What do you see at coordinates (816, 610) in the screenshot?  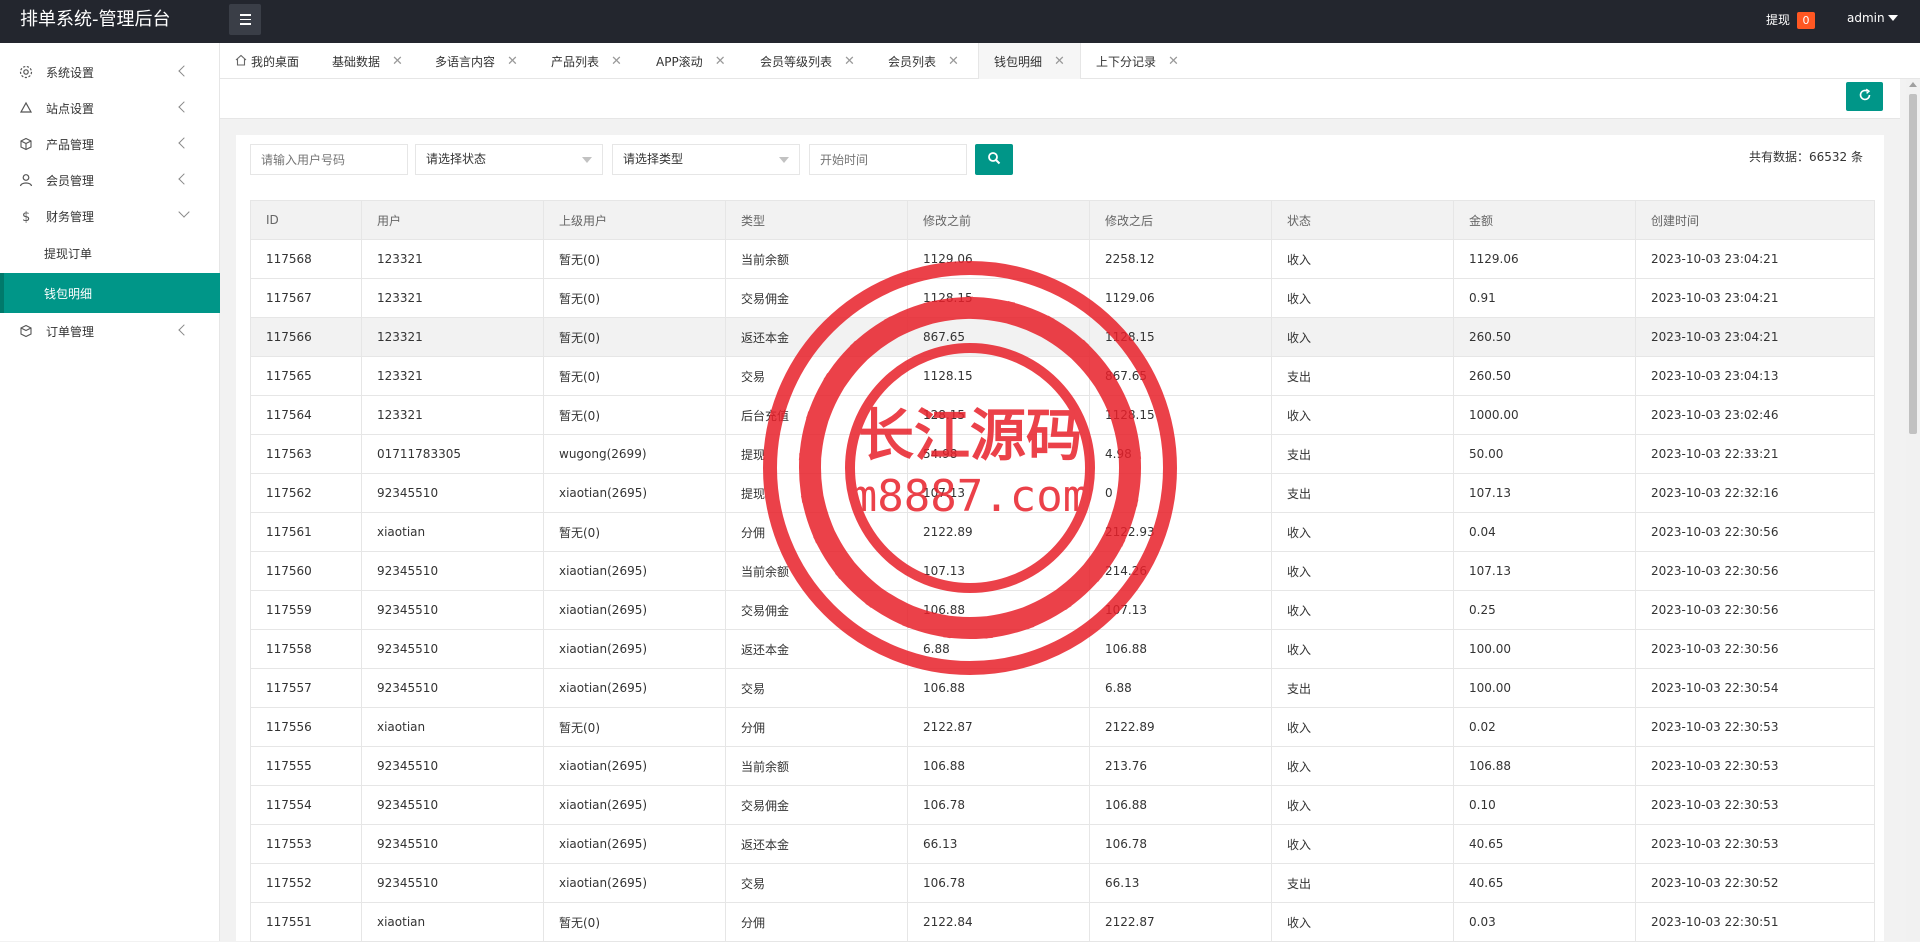 I see `table-cell: 交易佣金` at bounding box center [816, 610].